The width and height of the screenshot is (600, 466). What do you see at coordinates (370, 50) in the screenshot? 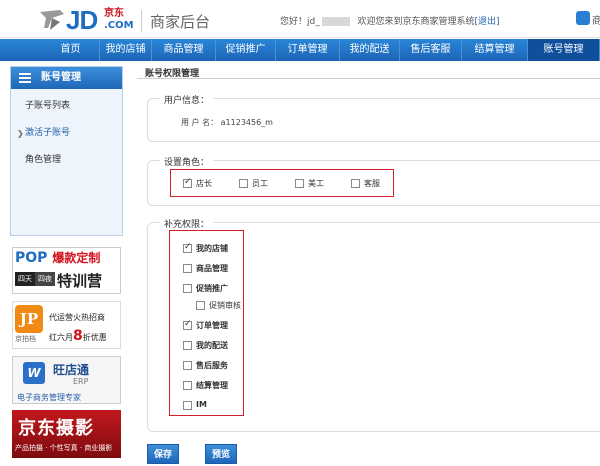
I see `nav-delivery: 我的配送` at bounding box center [370, 50].